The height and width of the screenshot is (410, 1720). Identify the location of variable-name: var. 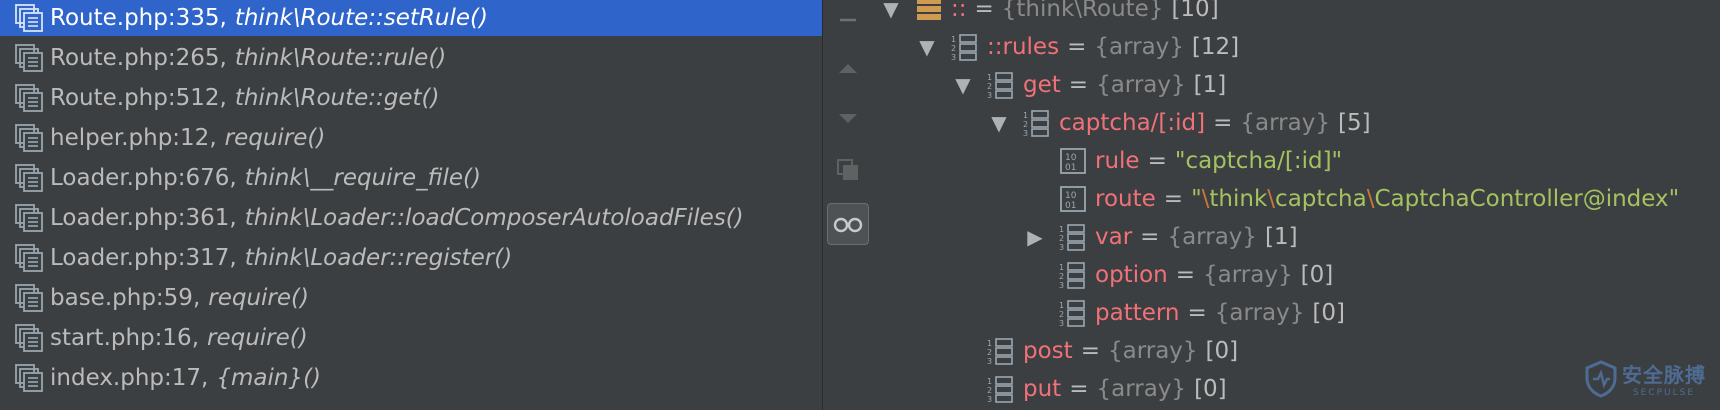
(1114, 237).